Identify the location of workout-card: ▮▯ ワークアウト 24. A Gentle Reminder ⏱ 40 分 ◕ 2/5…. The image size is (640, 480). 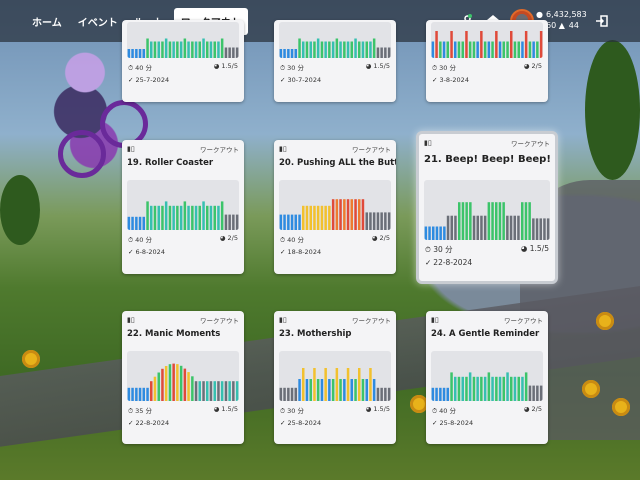
(487, 377).